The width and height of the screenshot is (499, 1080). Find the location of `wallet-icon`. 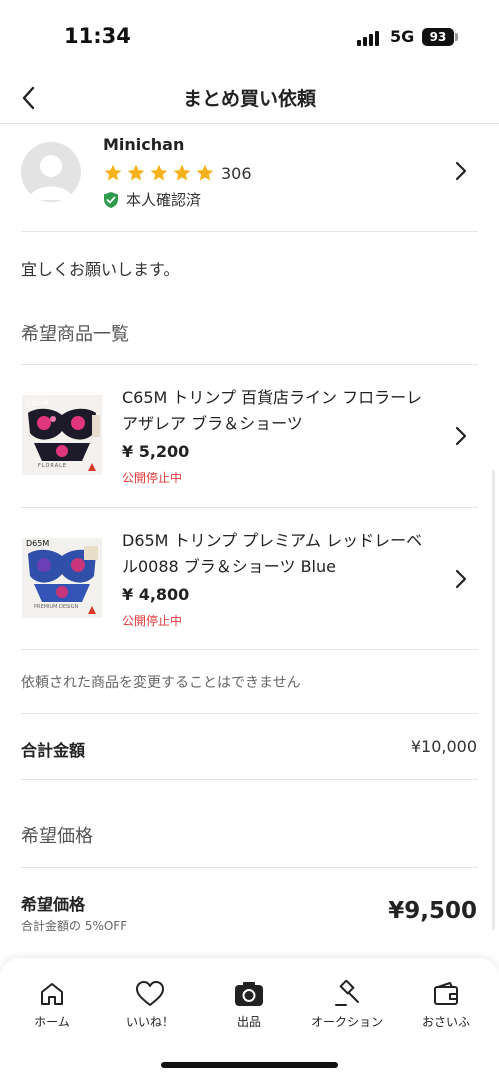

wallet-icon is located at coordinates (446, 993).